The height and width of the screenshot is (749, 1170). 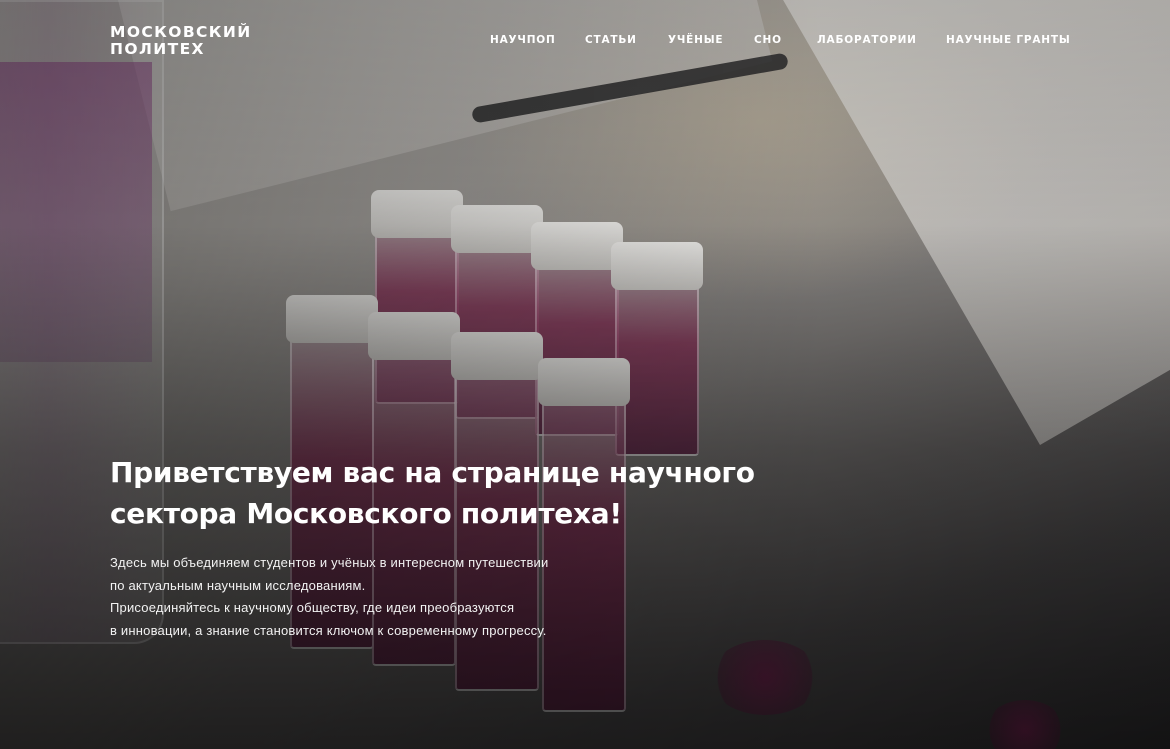 What do you see at coordinates (1008, 40) in the screenshot?
I see `nav-item-grants: НАУЧНЫЕ ГРАНТЫ` at bounding box center [1008, 40].